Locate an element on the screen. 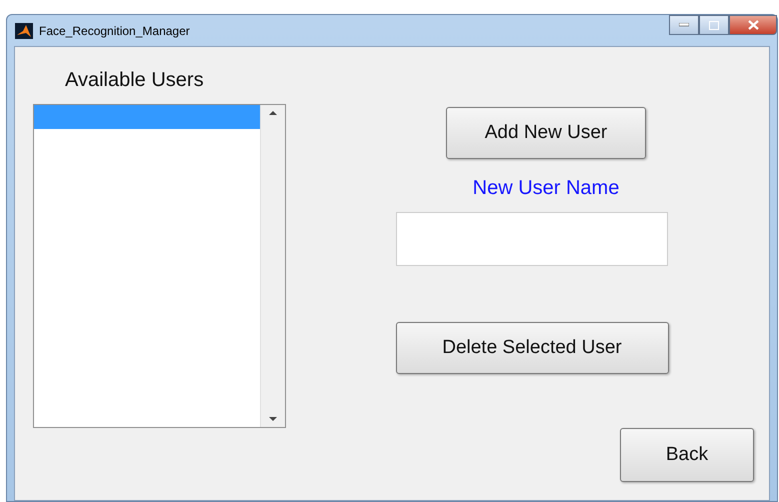  minimize-icon is located at coordinates (684, 25).